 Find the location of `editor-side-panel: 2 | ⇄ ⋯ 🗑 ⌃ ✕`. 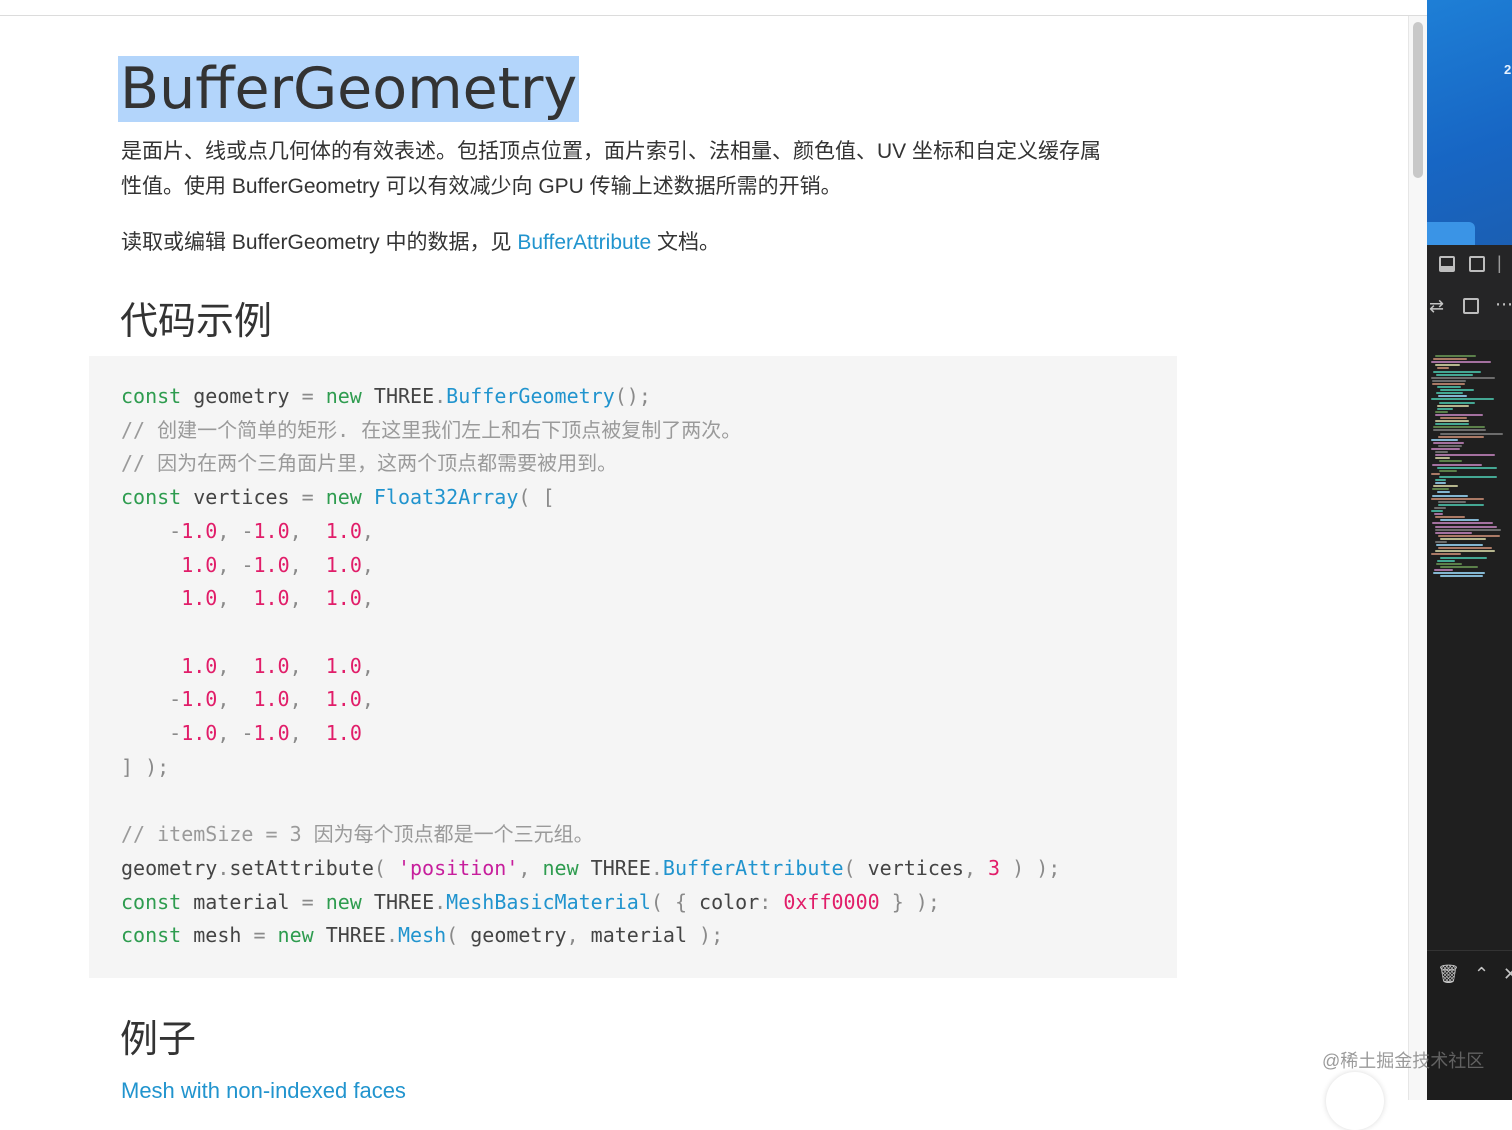

editor-side-panel: 2 | ⇄ ⋯ 🗑 ⌃ ✕ is located at coordinates (1469, 550).